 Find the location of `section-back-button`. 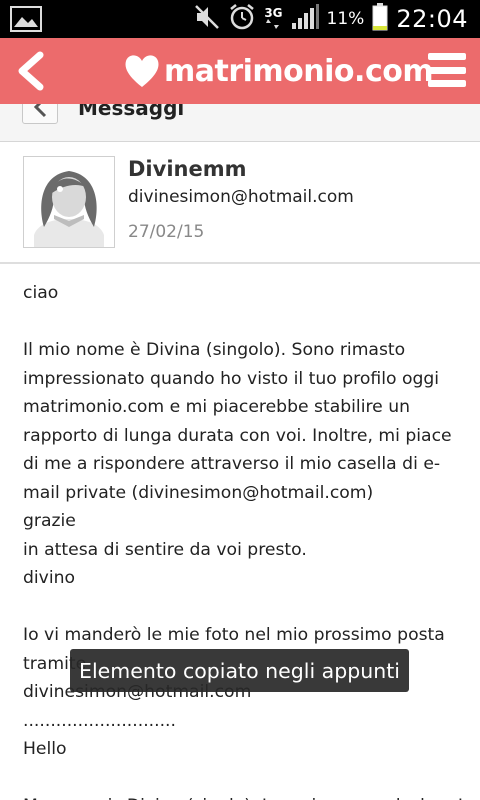

section-back-button is located at coordinates (40, 114).